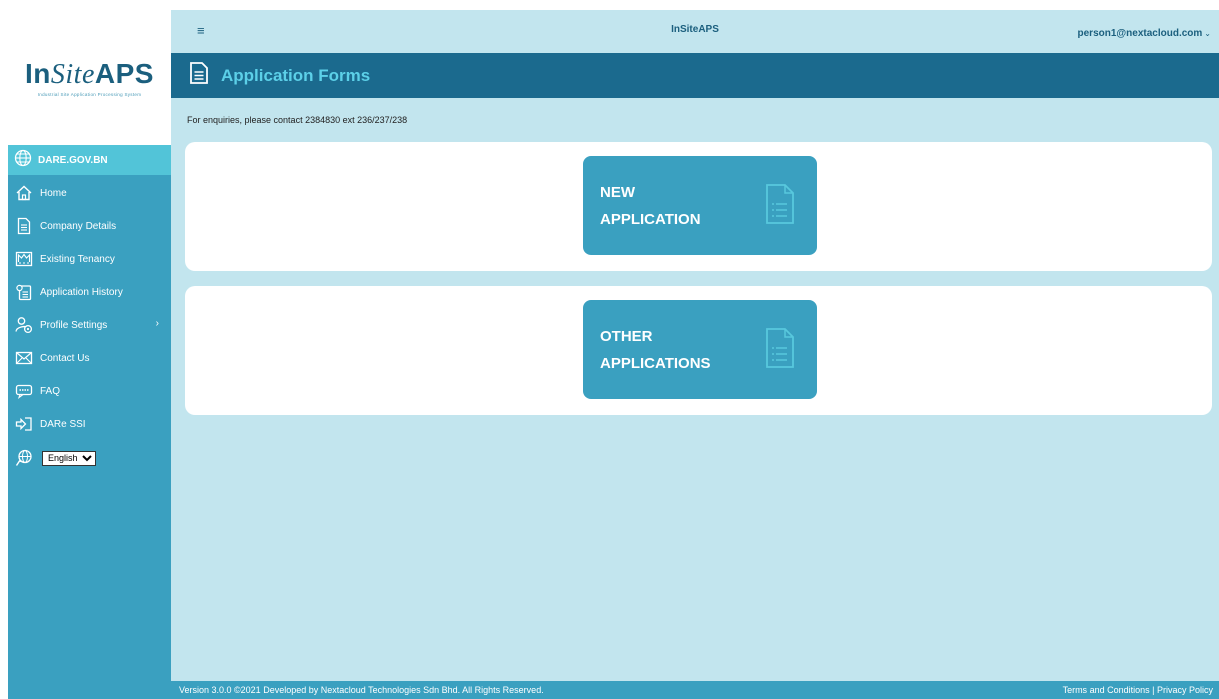 The height and width of the screenshot is (699, 1219). I want to click on chat-icon, so click(24, 391).